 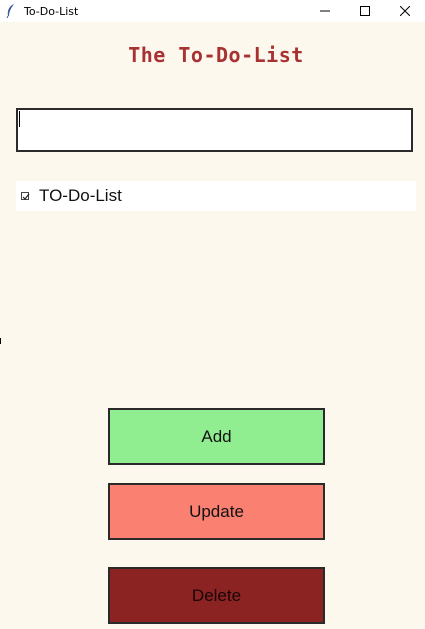 I want to click on close-button, so click(x=405, y=11).